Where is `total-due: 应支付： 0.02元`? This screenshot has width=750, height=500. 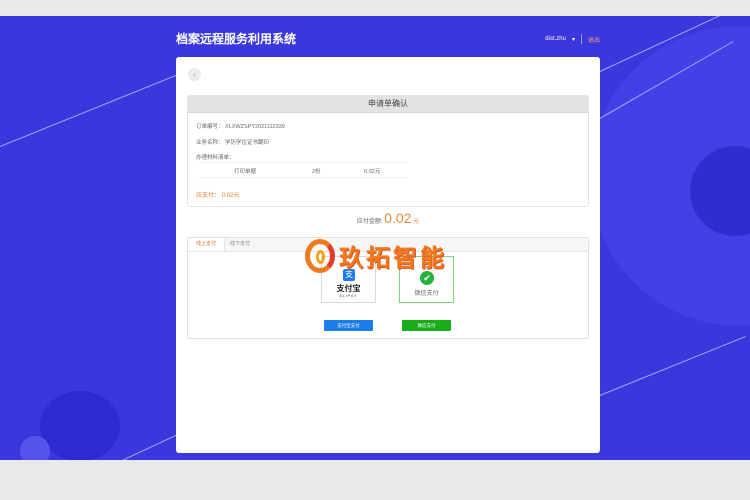
total-due: 应支付： 0.02元 is located at coordinates (217, 194).